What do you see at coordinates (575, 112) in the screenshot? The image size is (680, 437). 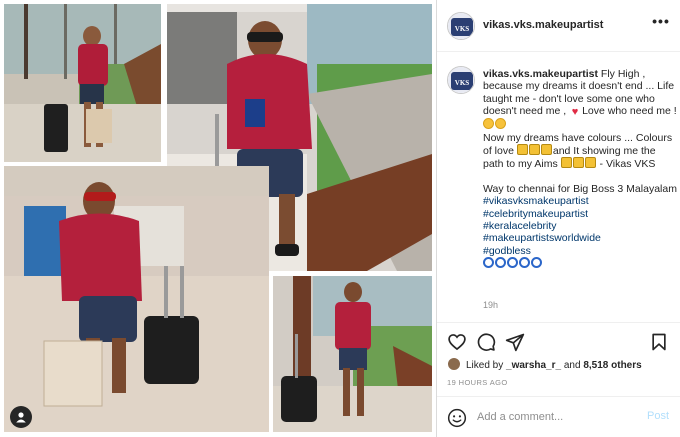 I see `heart-emoji-icon: ♥` at bounding box center [575, 112].